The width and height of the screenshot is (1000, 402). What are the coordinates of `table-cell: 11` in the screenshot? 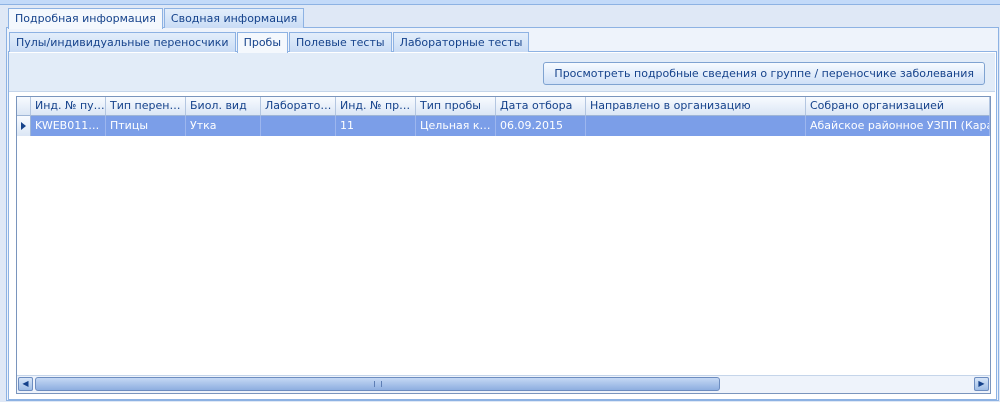 It's located at (376, 126).